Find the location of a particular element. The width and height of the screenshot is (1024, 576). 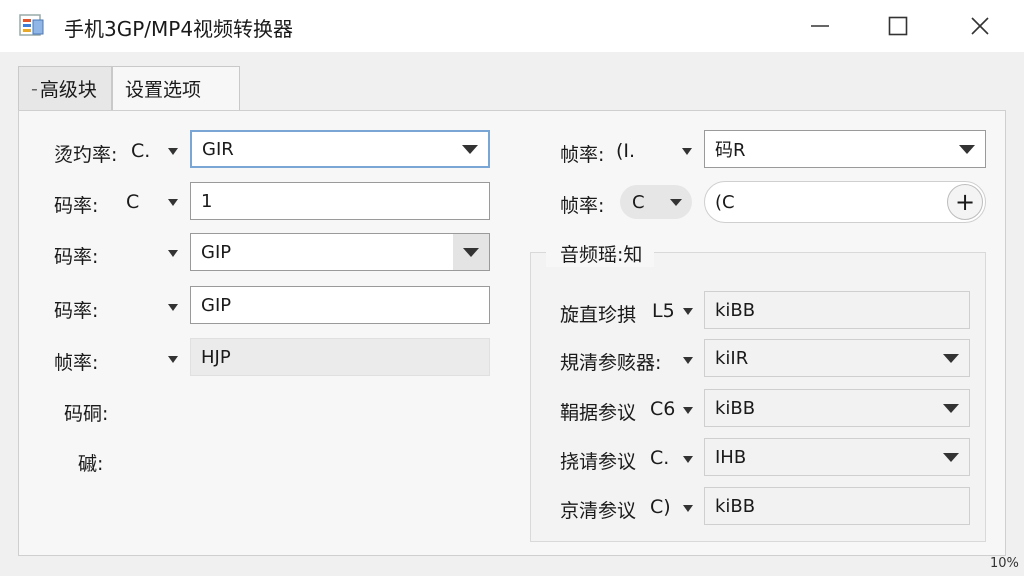

static-label: 磩: is located at coordinates (91, 464).